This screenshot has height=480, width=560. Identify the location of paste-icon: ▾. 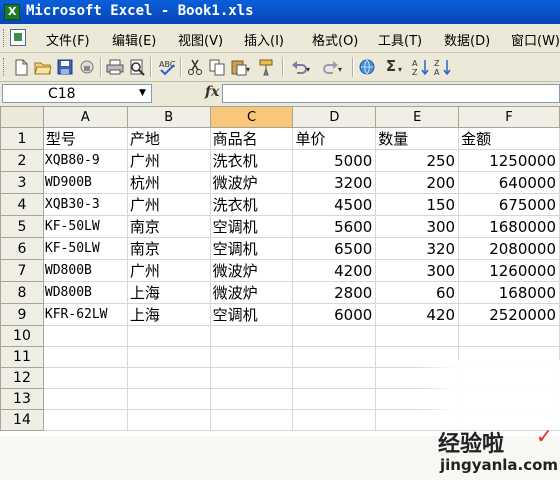
(240, 67).